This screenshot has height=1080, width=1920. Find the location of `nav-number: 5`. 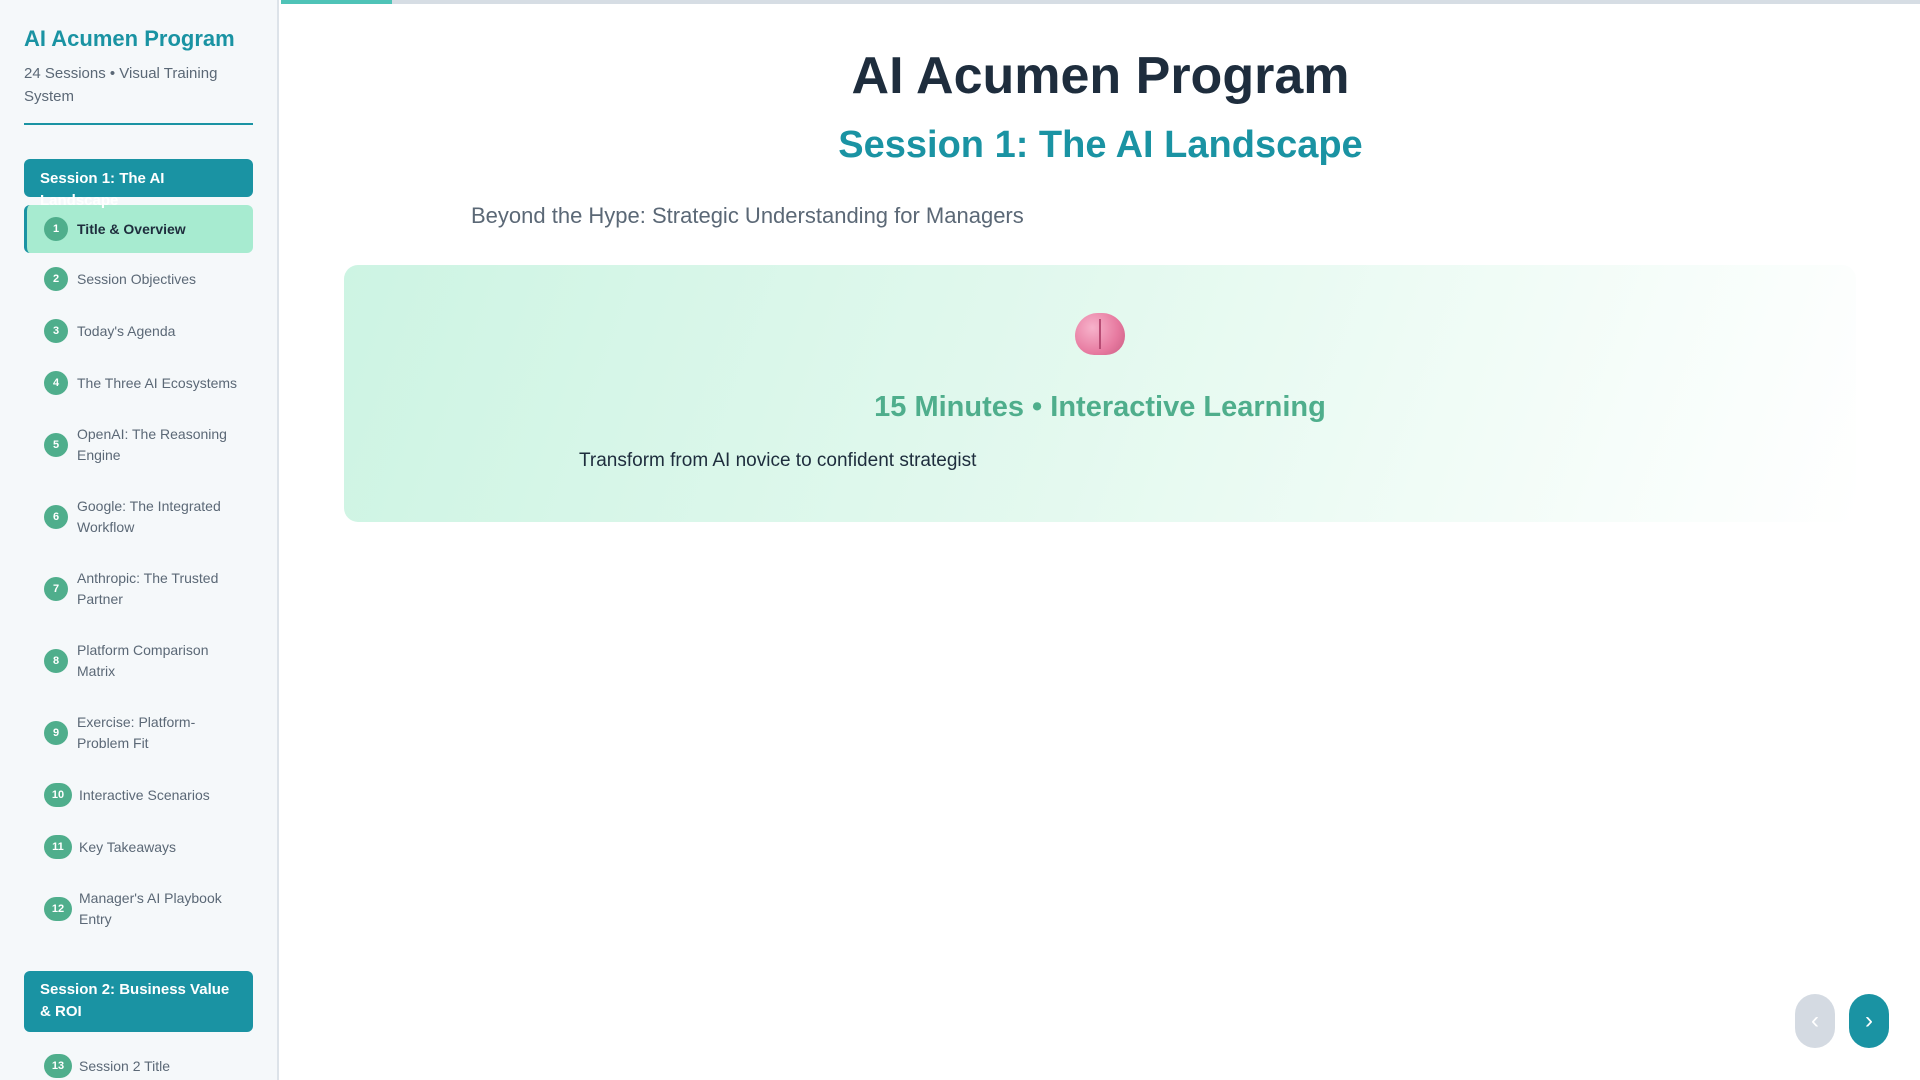

nav-number: 5 is located at coordinates (56, 445).